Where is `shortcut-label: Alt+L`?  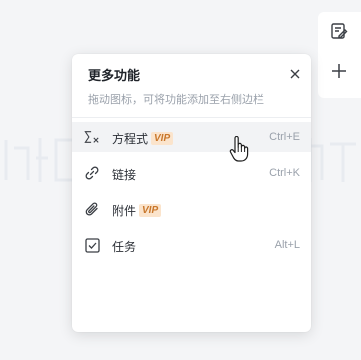
shortcut-label: Alt+L is located at coordinates (287, 245).